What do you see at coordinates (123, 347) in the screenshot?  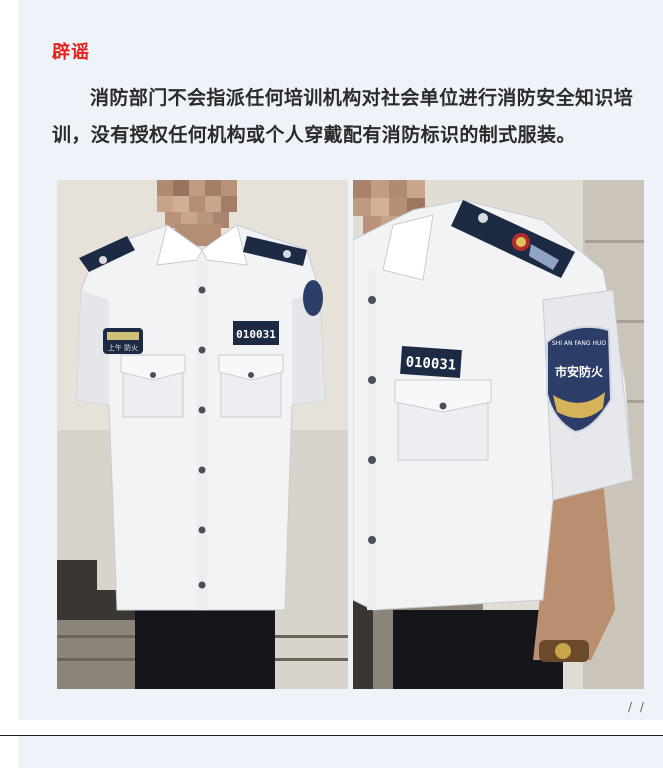 I see `left-chest-patch-text: 上午 防火` at bounding box center [123, 347].